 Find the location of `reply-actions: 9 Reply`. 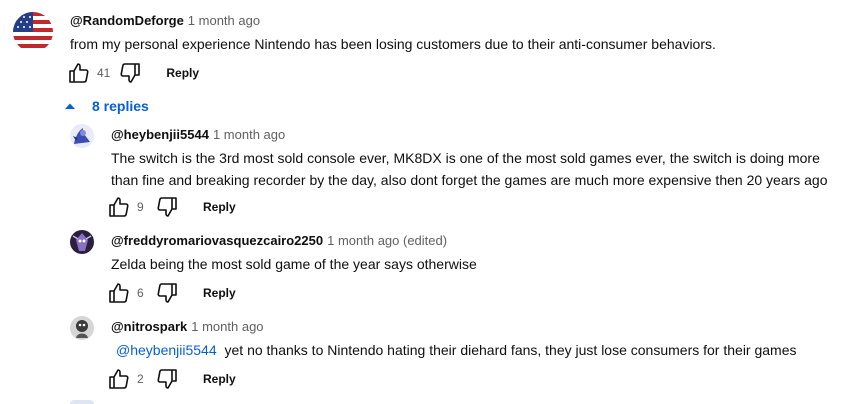

reply-actions: 9 Reply is located at coordinates (171, 207).